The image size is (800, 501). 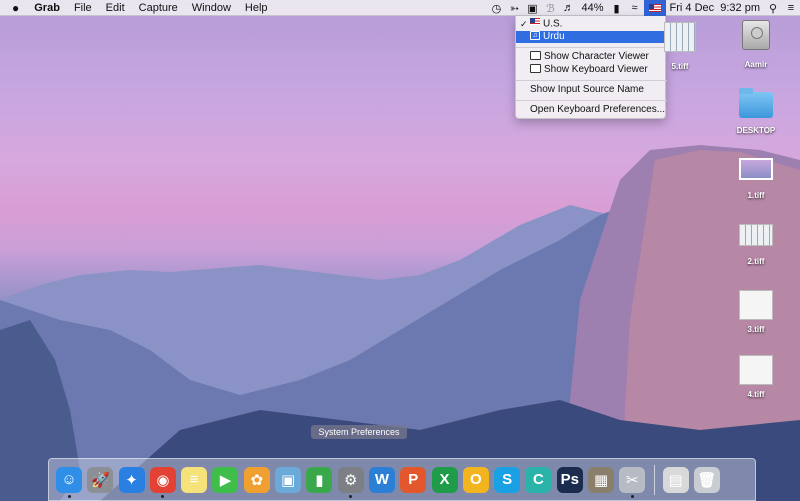 I want to click on menu-file: File, so click(x=83, y=8).